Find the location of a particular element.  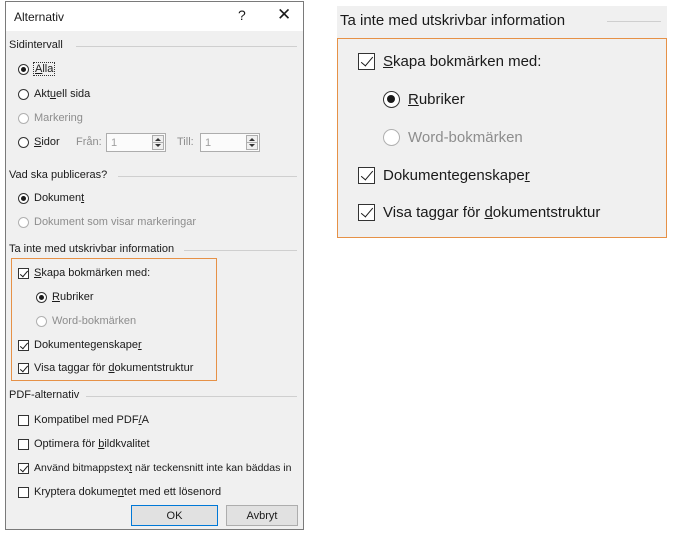

zoom-heading: Ta inte med utskrivbar information is located at coordinates (453, 20).